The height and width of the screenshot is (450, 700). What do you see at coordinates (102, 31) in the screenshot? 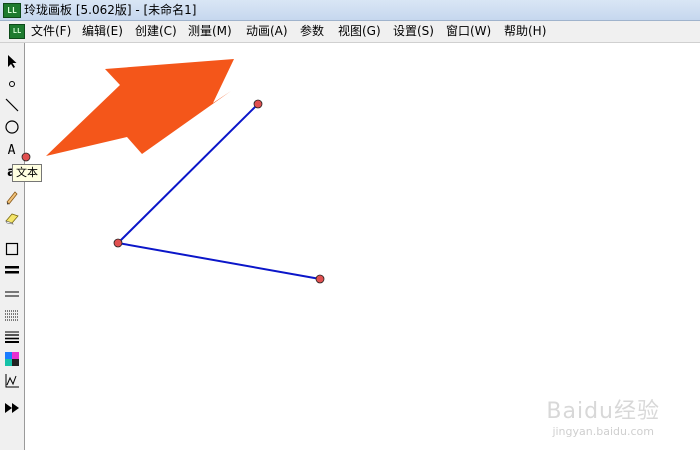
I see `menu-edit: 编辑(E)` at bounding box center [102, 31].